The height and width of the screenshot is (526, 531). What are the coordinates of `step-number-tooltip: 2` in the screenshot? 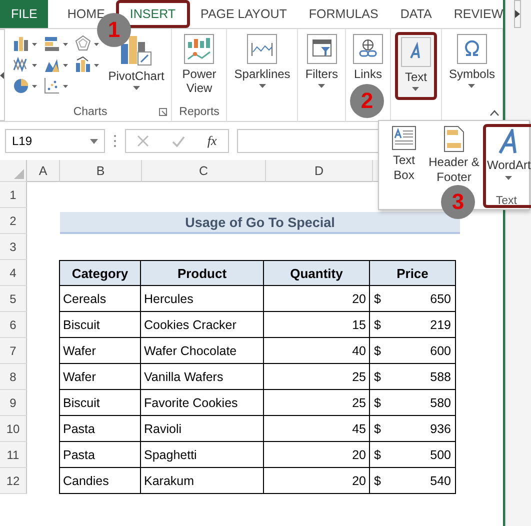 It's located at (367, 101).